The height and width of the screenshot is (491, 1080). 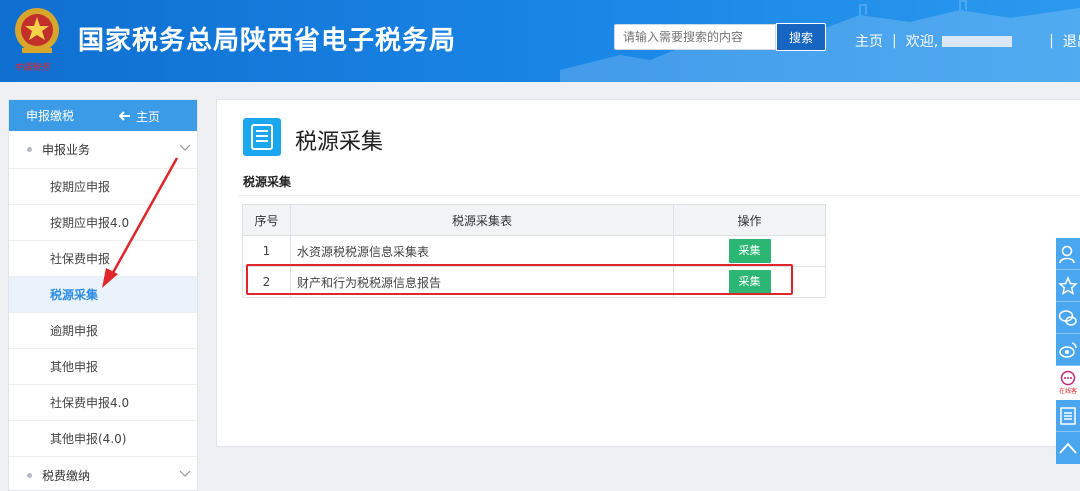 What do you see at coordinates (103, 259) in the screenshot?
I see `sidebar-item-social-insurance: 社保费申报` at bounding box center [103, 259].